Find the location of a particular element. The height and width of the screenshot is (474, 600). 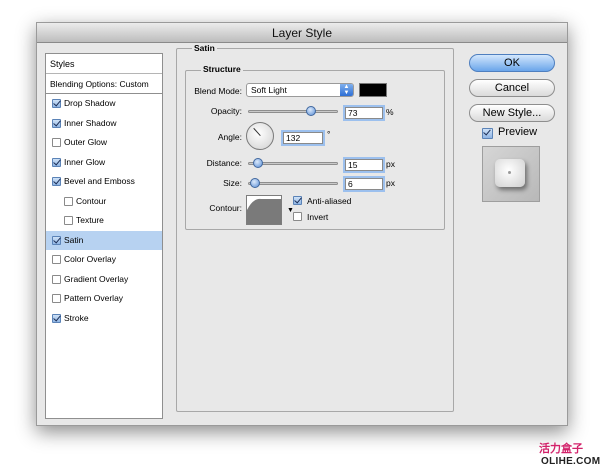

contour-curve-icon is located at coordinates (264, 210).